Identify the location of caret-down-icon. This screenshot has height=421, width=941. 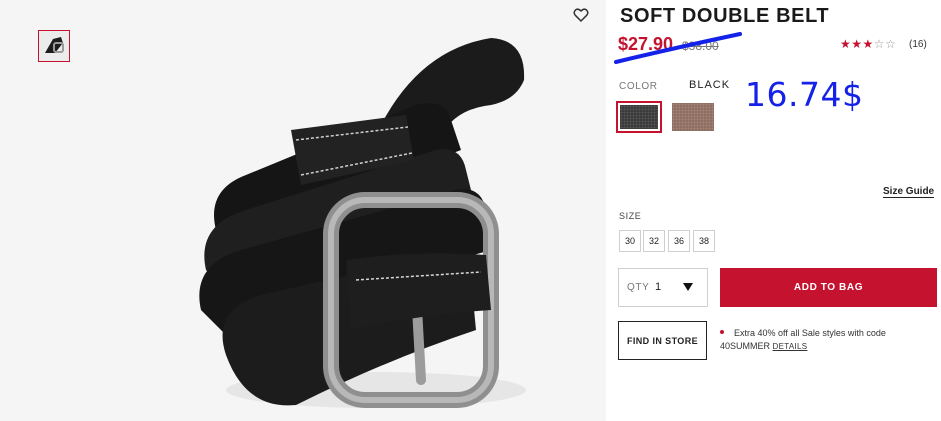
(688, 287).